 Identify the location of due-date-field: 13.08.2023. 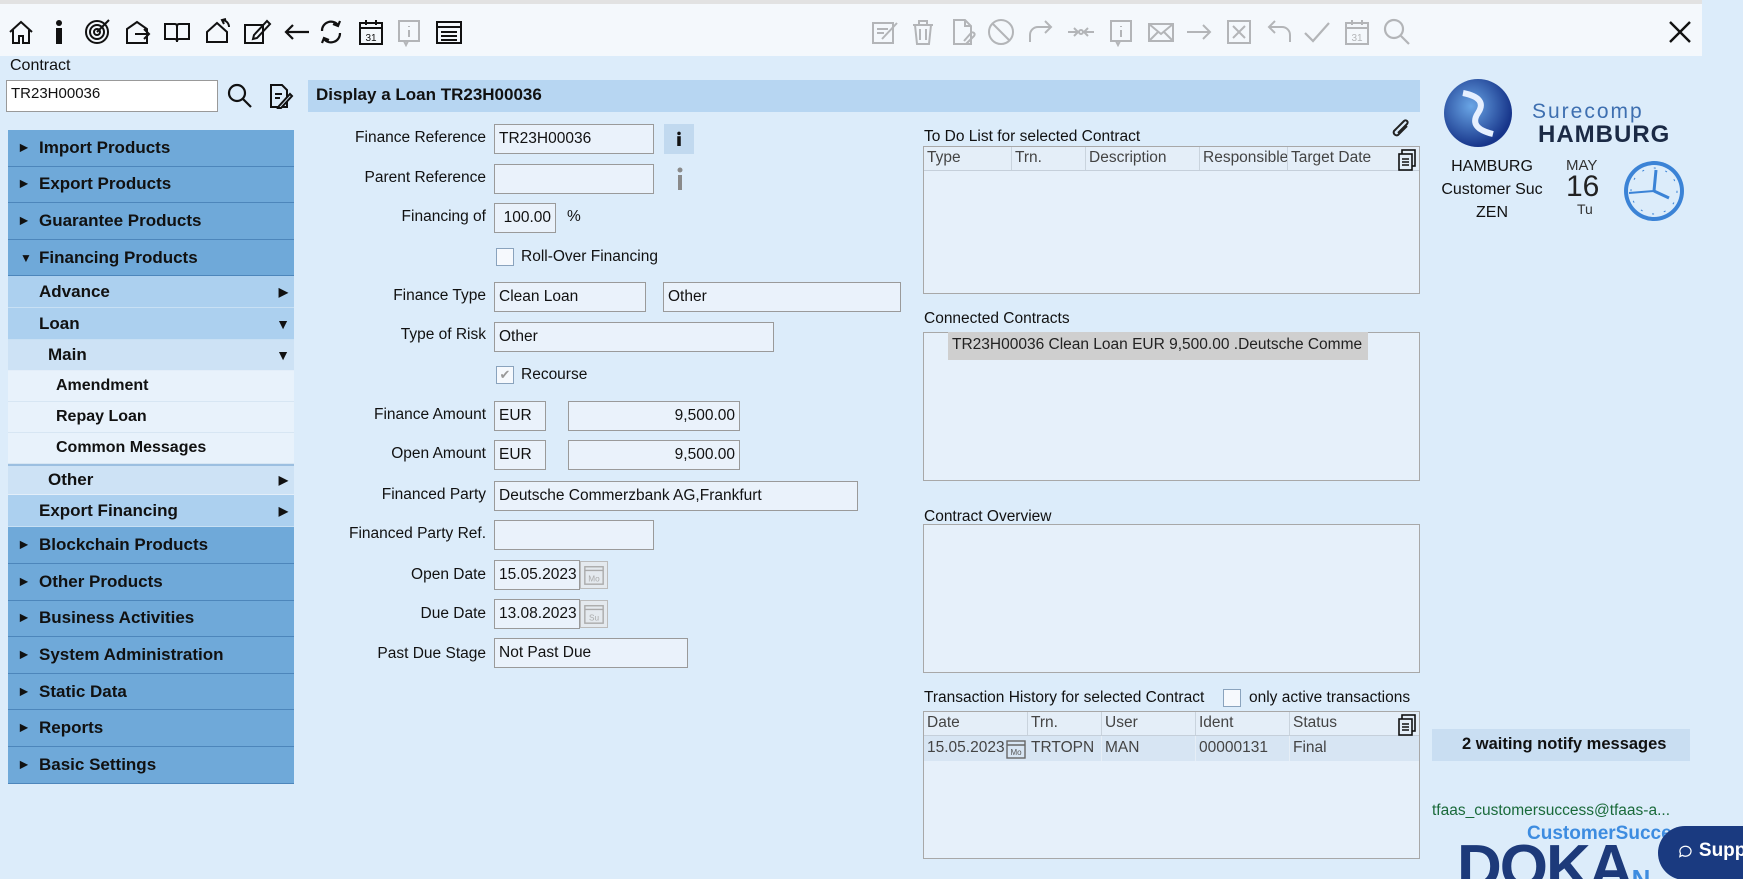
(537, 614).